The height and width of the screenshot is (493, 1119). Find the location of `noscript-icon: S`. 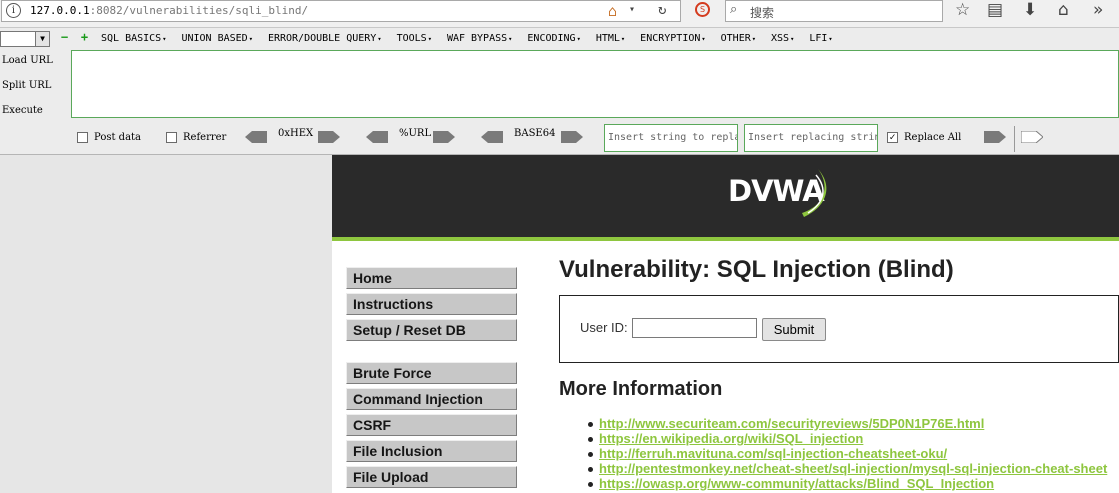

noscript-icon: S is located at coordinates (702, 9).